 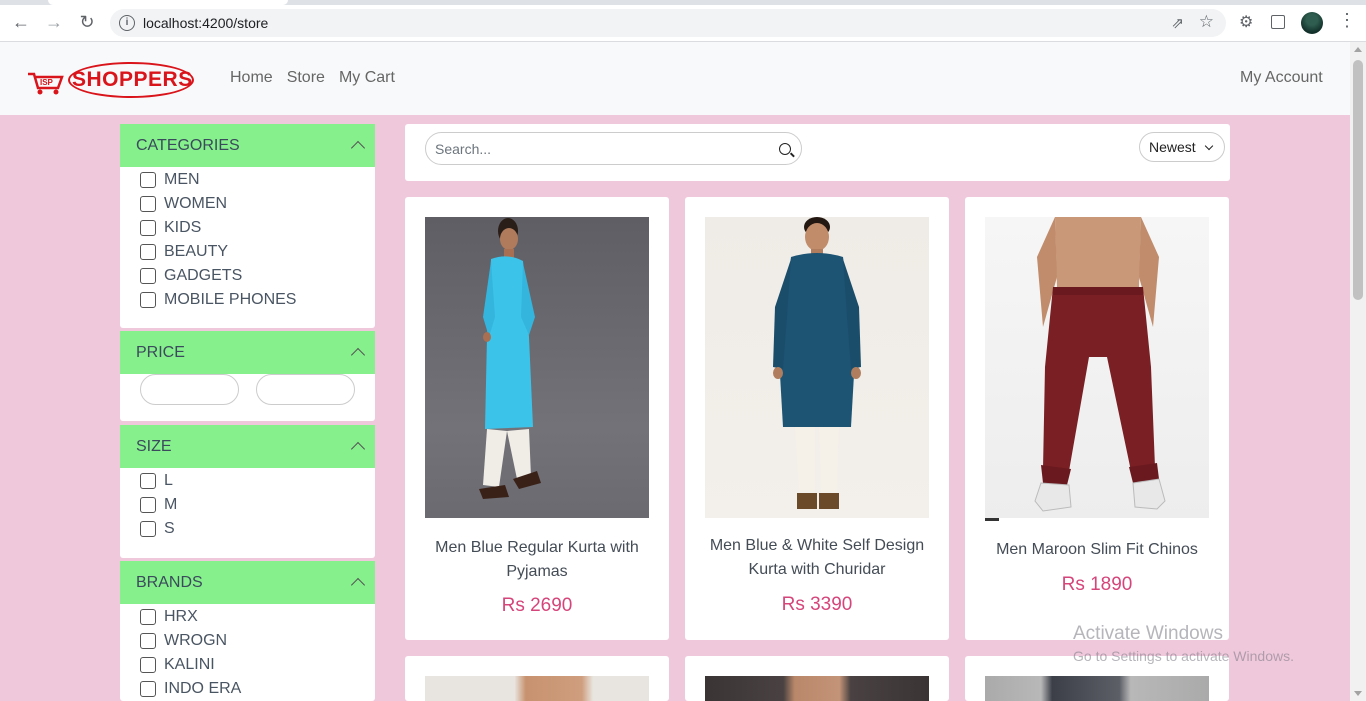 What do you see at coordinates (168, 480) in the screenshot?
I see `size-label: L` at bounding box center [168, 480].